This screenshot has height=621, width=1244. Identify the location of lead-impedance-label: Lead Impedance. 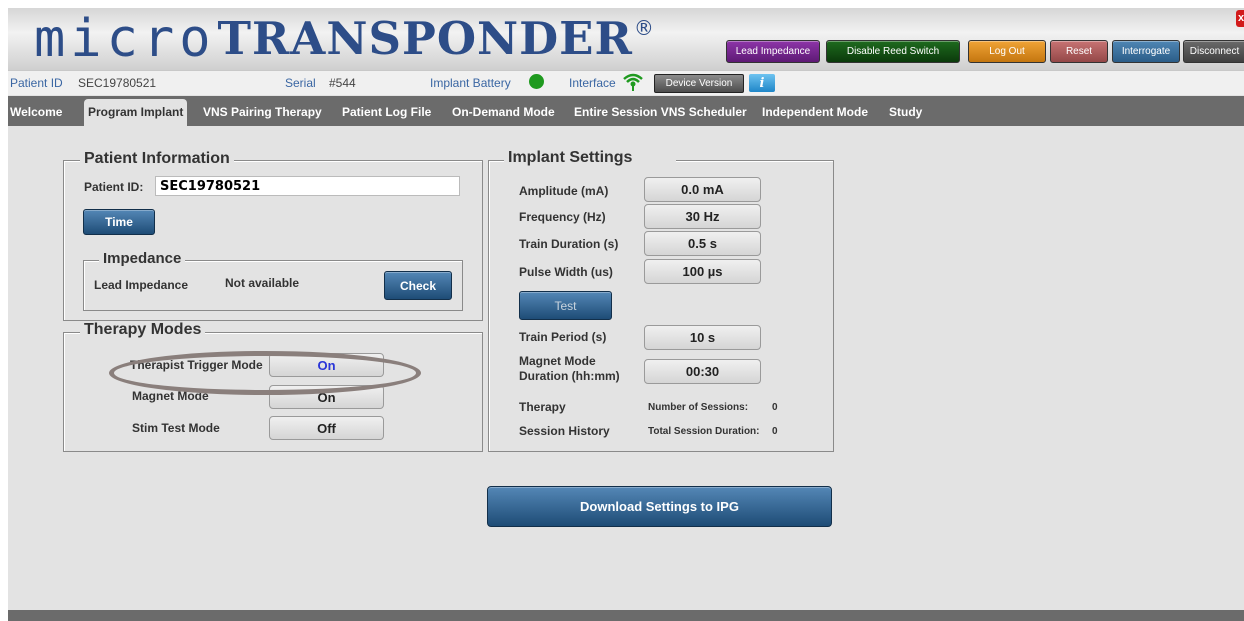
(141, 285).